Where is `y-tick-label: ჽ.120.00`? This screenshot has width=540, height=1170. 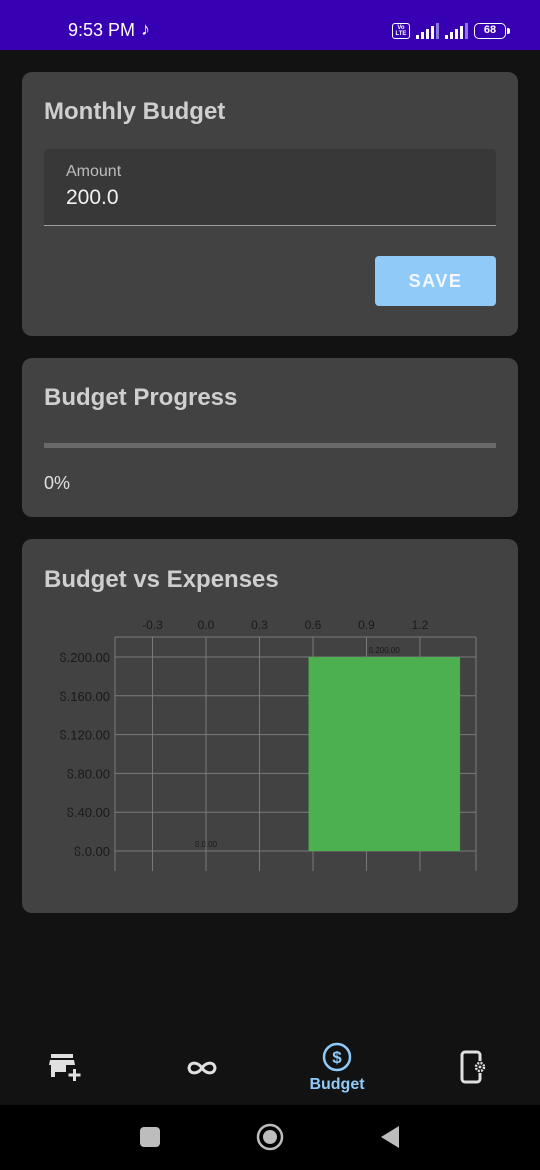 y-tick-label: ჽ.120.00 is located at coordinates (85, 735).